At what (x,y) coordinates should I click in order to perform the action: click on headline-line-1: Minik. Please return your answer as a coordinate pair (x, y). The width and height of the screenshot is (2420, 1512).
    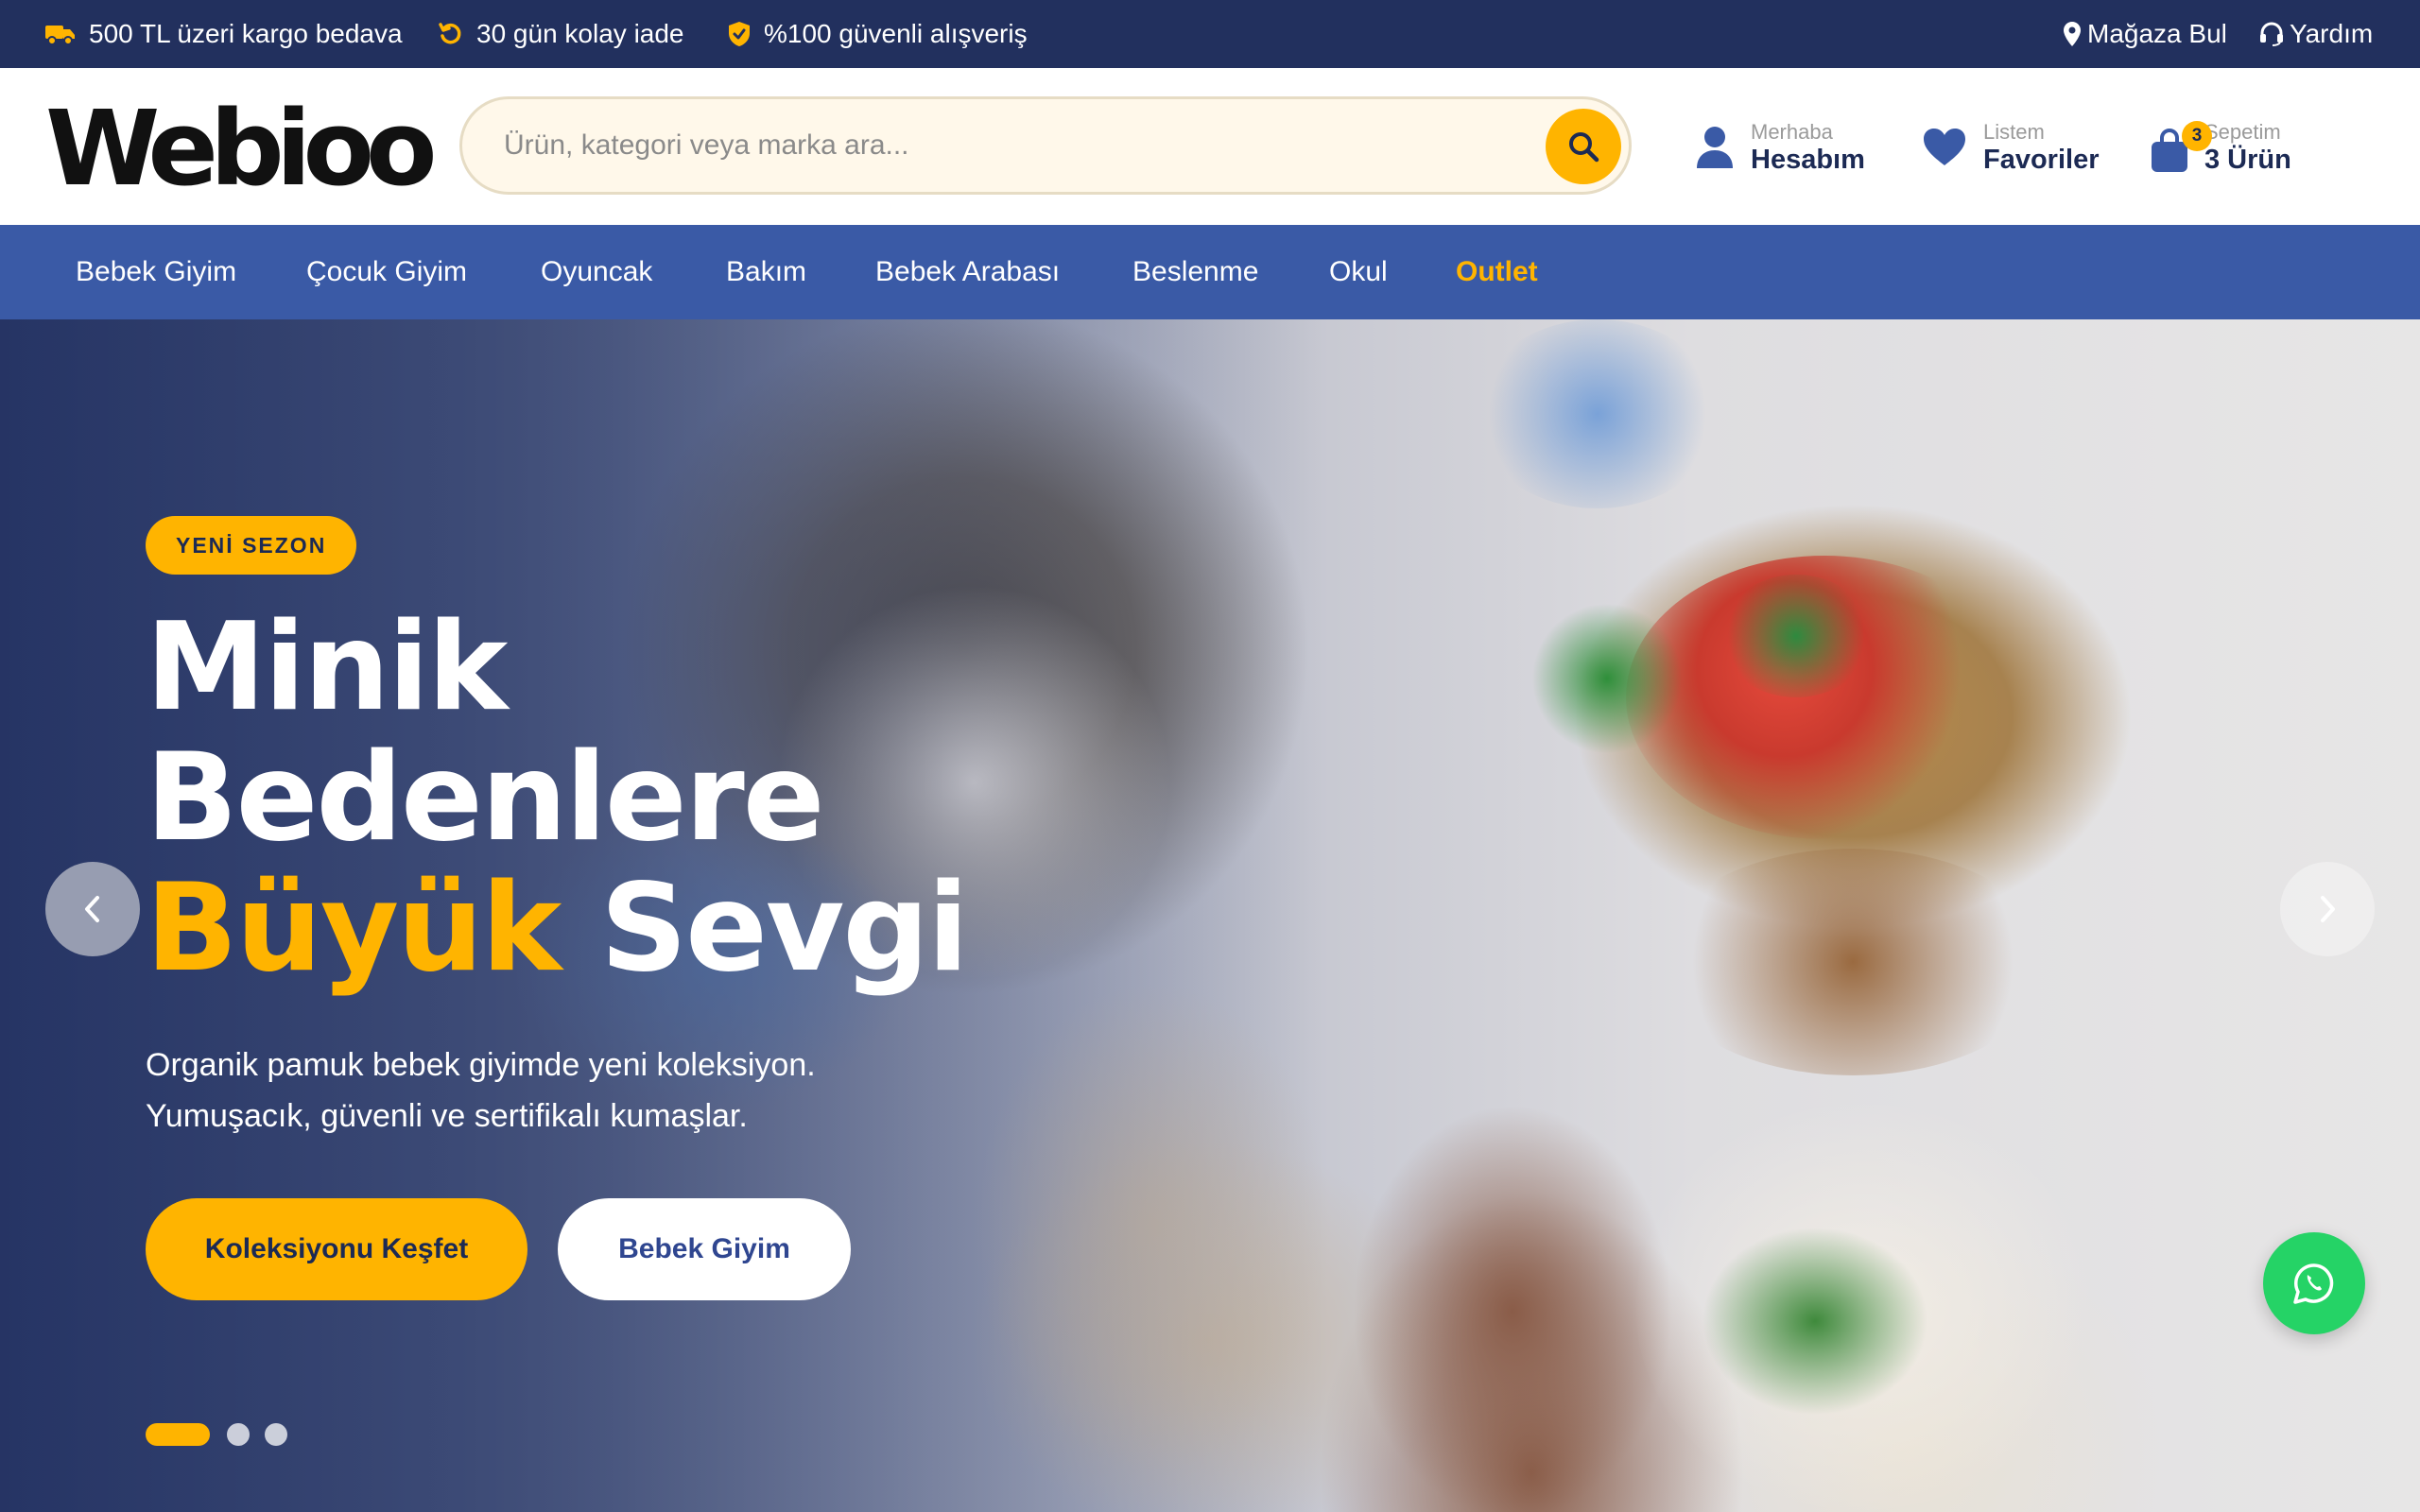
    Looking at the image, I should click on (327, 667).